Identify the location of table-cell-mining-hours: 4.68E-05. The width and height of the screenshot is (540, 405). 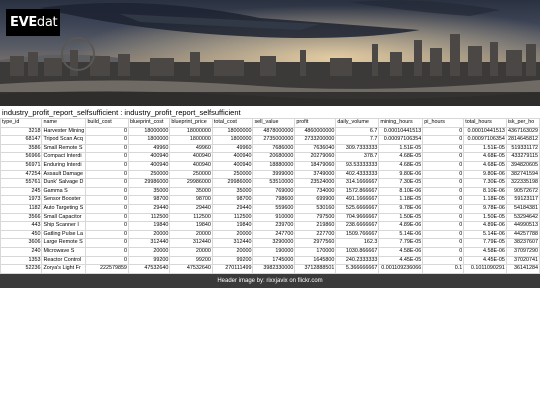
(401, 165).